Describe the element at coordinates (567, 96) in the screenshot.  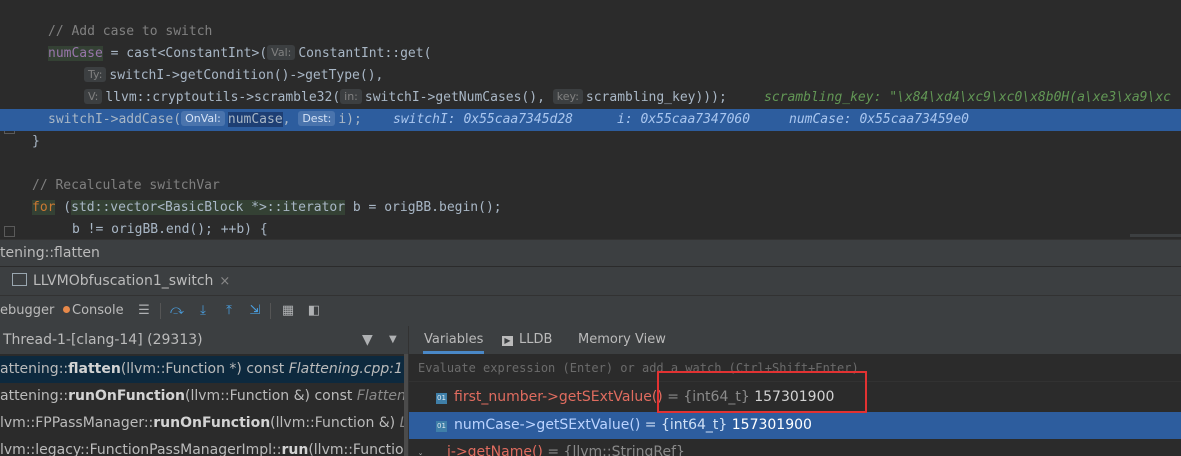
I see `param-hint: key:` at that location.